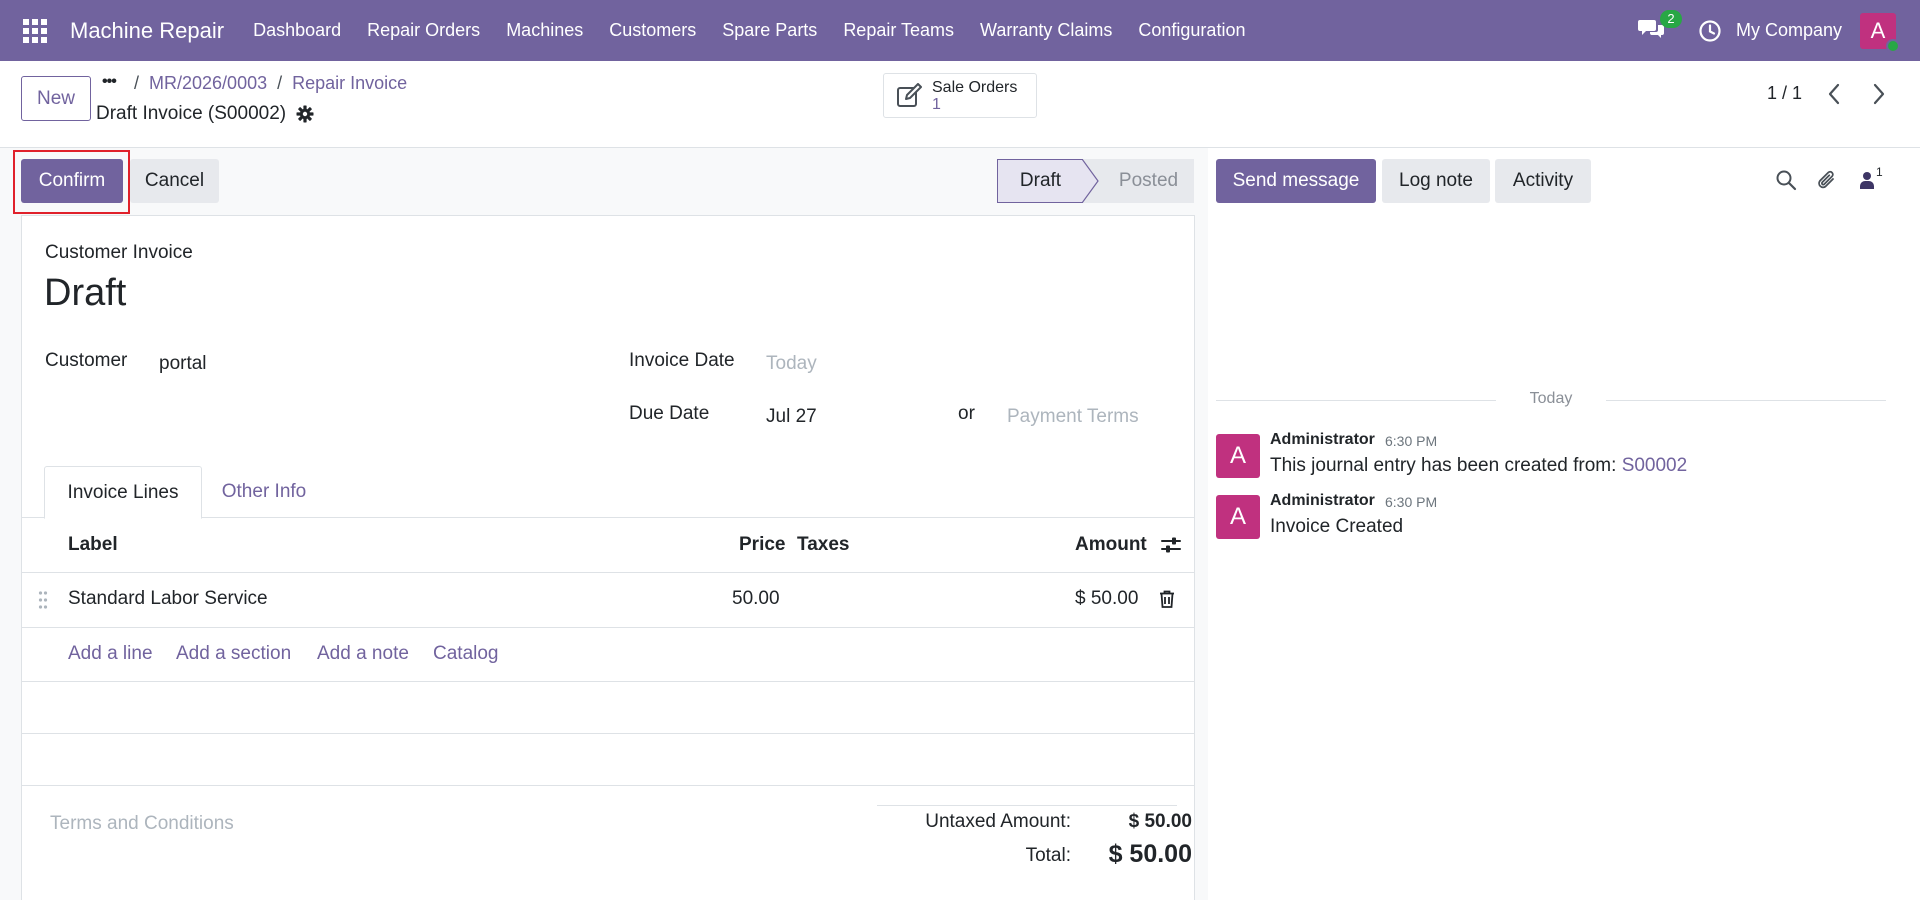  Describe the element at coordinates (1167, 599) in the screenshot. I see `trash-icon` at that location.